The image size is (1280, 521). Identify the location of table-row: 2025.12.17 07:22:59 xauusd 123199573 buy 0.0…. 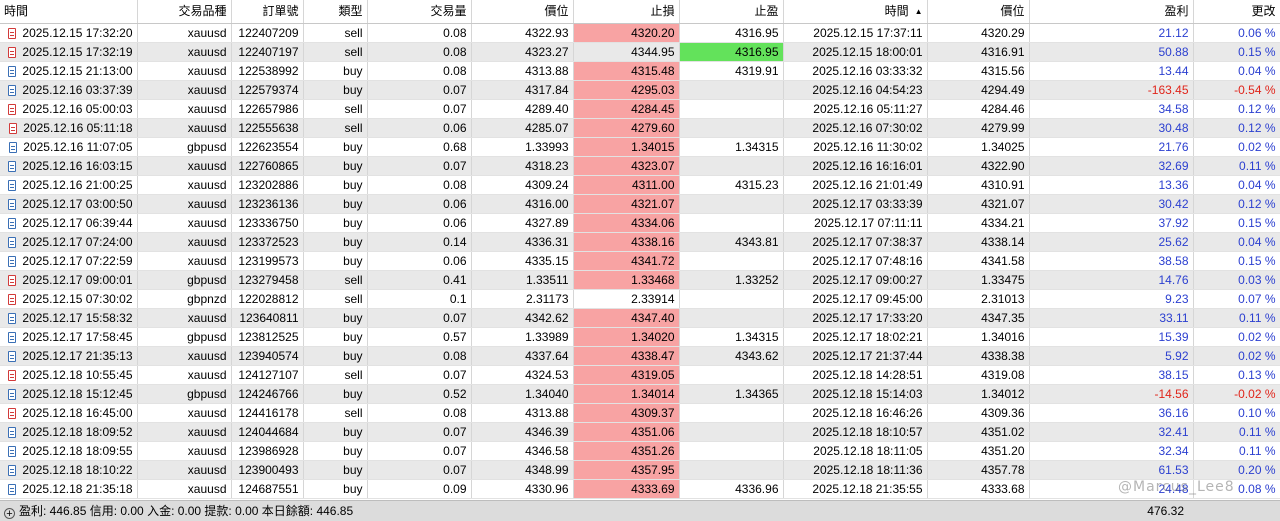
(640, 261).